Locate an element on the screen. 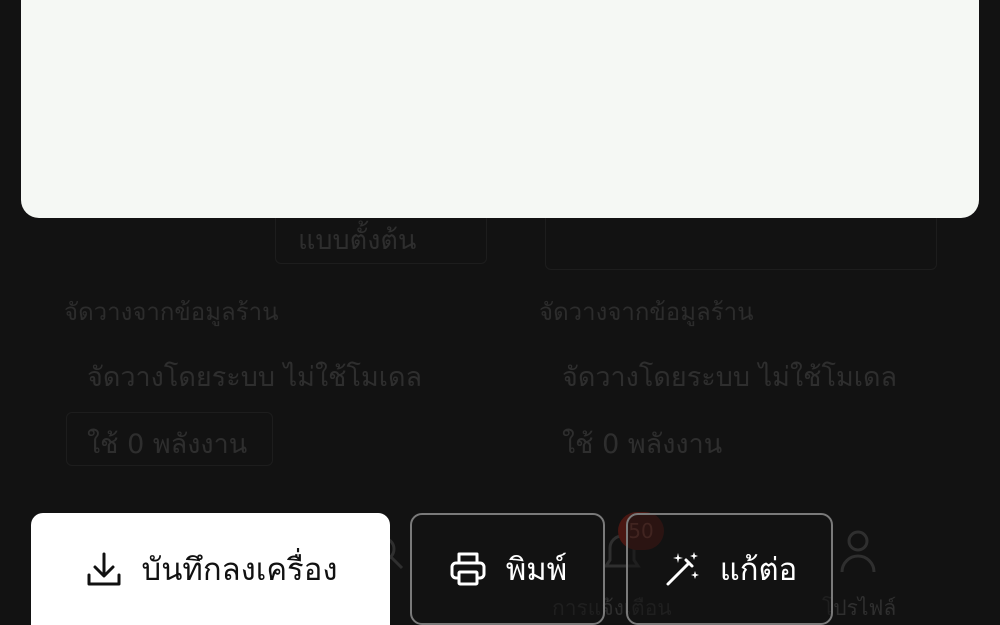 This screenshot has height=625, width=1000. save-to-device-button: บันทึกลงเครื่อง is located at coordinates (210, 569).